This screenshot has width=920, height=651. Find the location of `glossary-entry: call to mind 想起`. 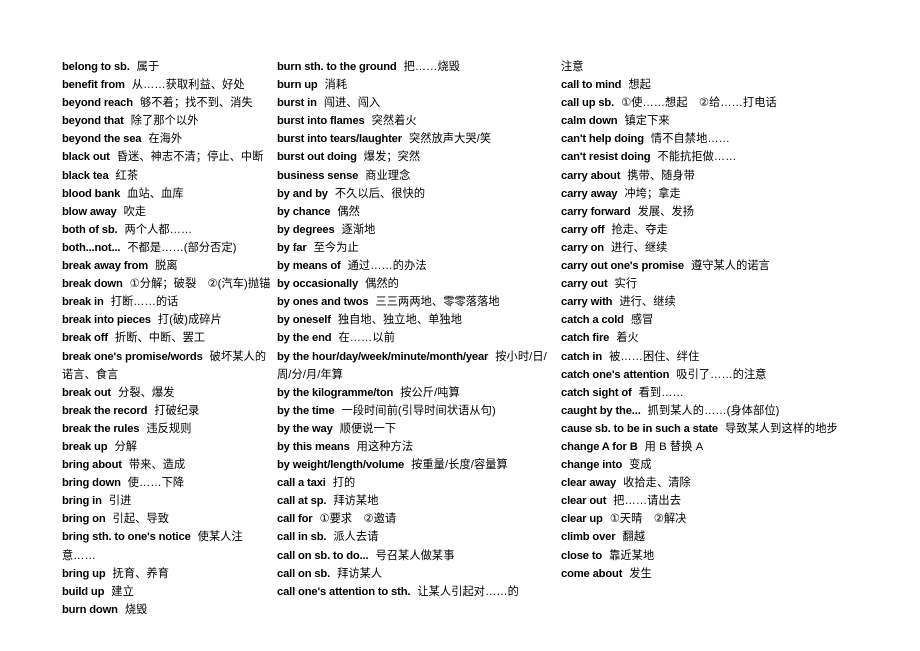

glossary-entry: call to mind 想起 is located at coordinates (735, 85).